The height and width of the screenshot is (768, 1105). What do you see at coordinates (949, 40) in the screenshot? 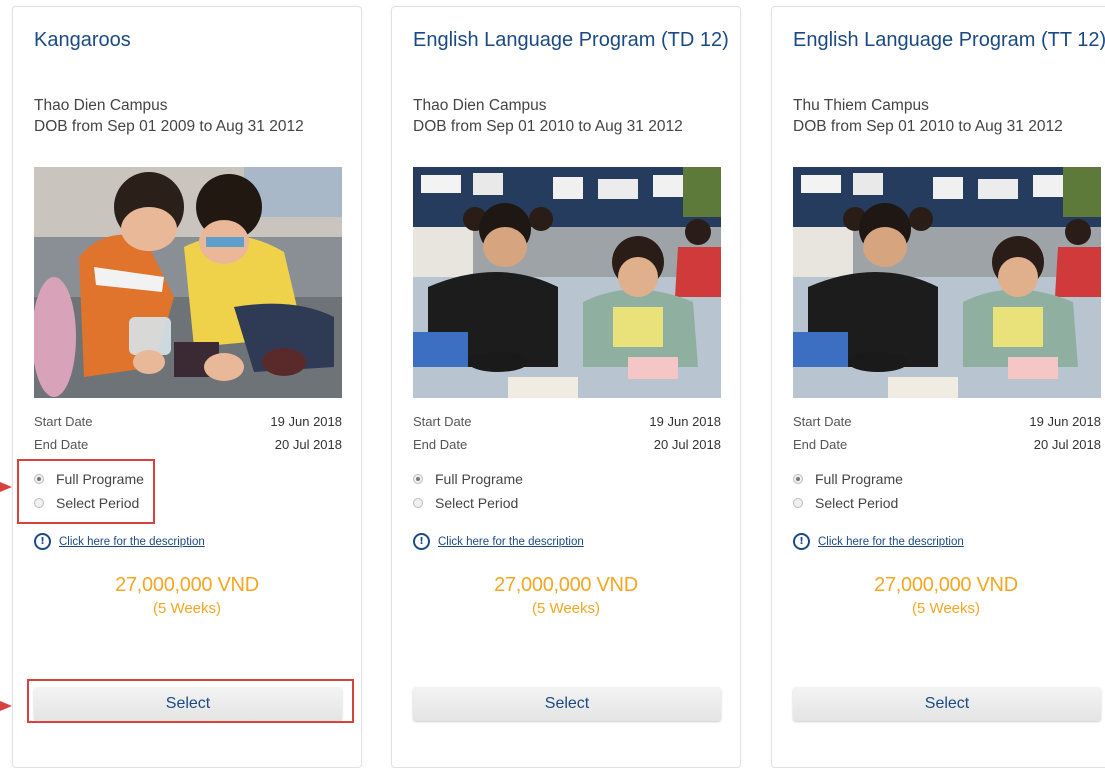
I see `program-title: English Language Program (TT 12)` at bounding box center [949, 40].